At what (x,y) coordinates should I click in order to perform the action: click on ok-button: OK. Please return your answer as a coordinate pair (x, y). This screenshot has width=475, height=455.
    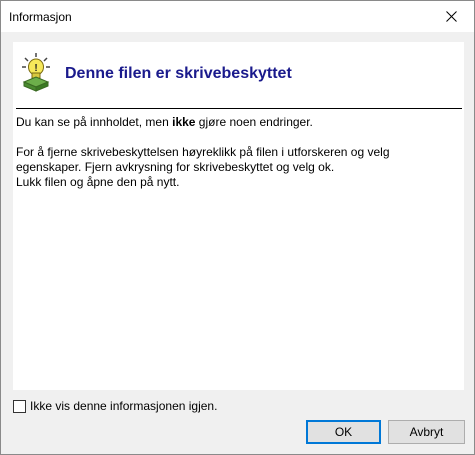
    Looking at the image, I should click on (343, 432).